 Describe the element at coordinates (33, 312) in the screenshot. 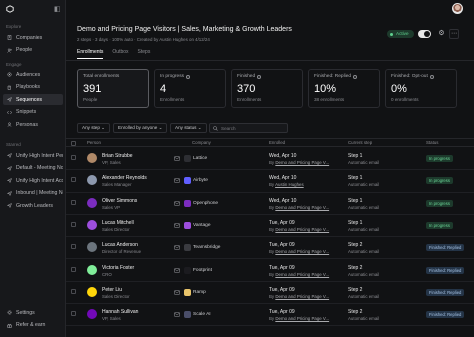

I see `sidebar-item-settings: Settings` at that location.